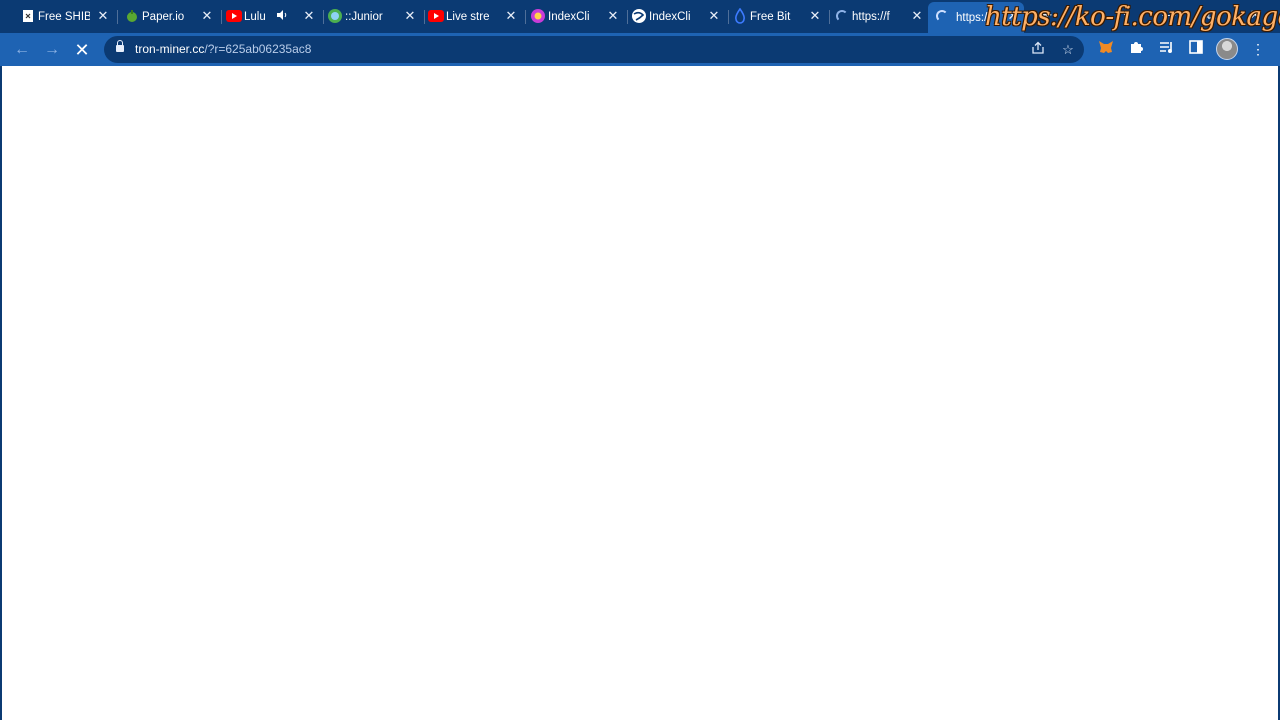 The width and height of the screenshot is (1280, 720). What do you see at coordinates (538, 16) in the screenshot?
I see `indexclick-icon` at bounding box center [538, 16].